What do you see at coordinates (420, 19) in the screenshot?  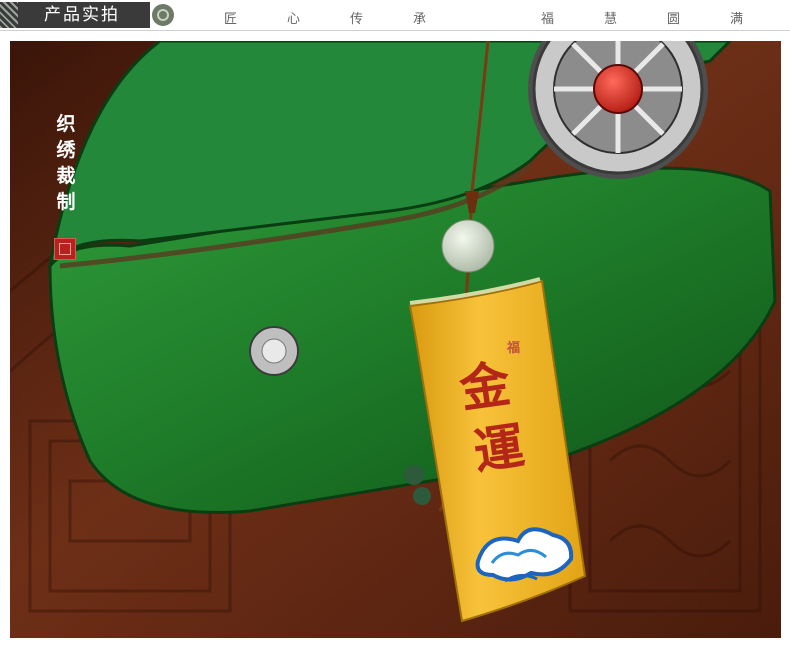 I see `motto-char: 承` at bounding box center [420, 19].